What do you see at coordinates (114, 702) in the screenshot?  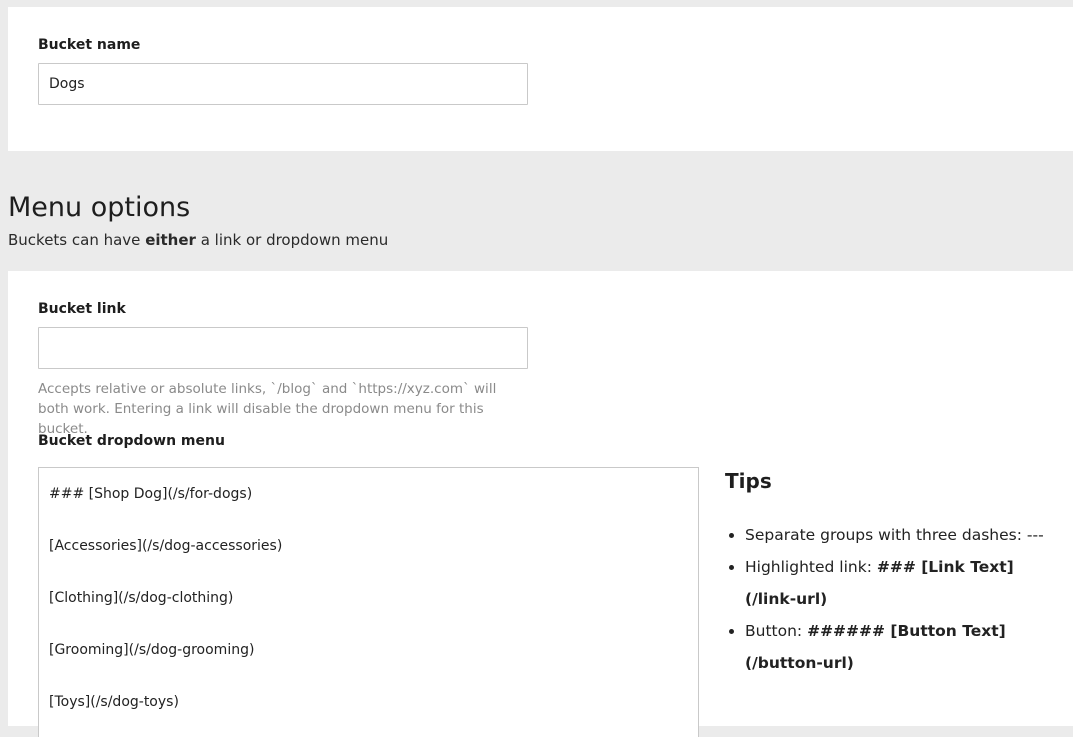 I see `dropdown-menu-line: [Toys](/s/dog-toys)` at bounding box center [114, 702].